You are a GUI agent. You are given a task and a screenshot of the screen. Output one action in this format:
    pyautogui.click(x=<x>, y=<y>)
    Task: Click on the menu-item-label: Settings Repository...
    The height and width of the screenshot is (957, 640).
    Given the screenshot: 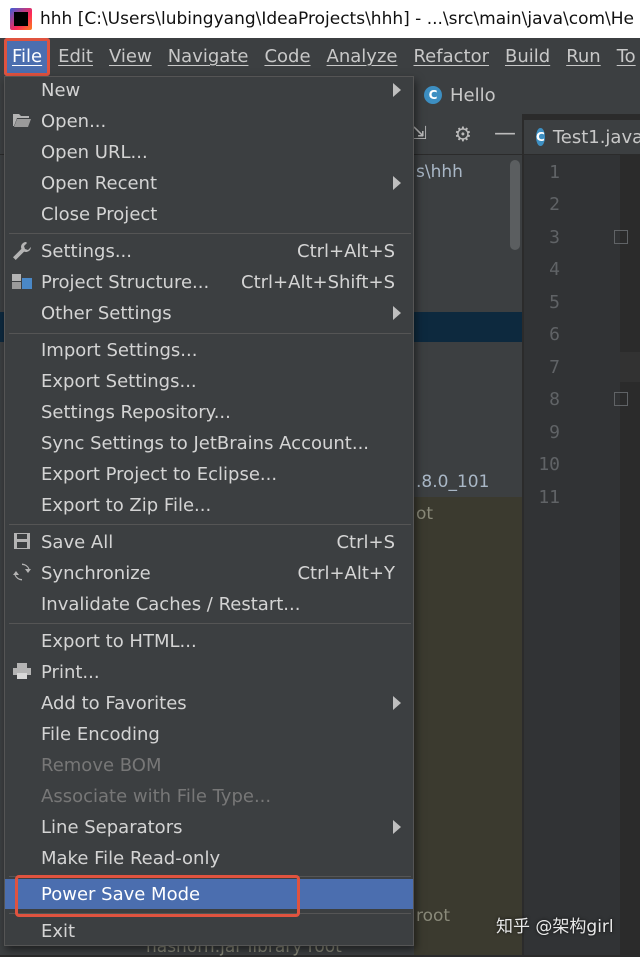 What is the action you would take?
    pyautogui.click(x=136, y=412)
    